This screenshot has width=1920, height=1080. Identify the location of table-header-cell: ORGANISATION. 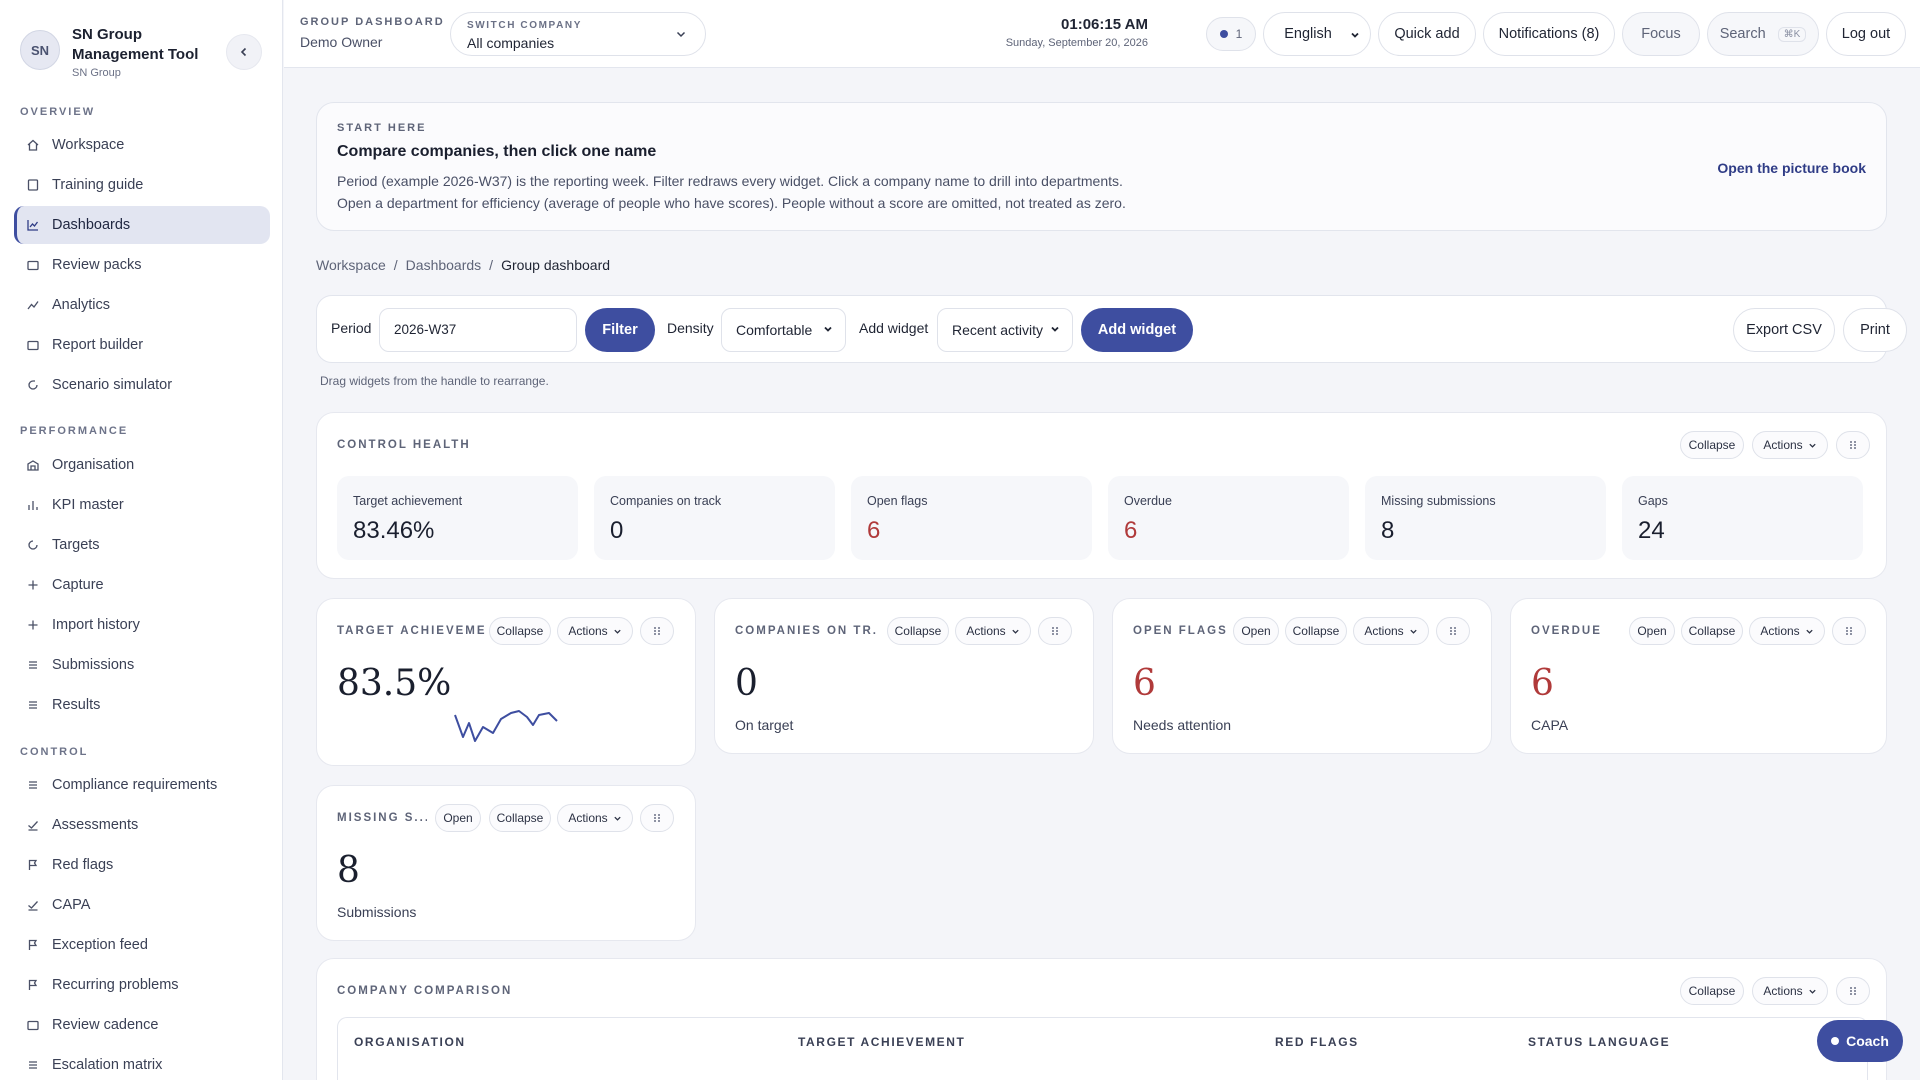
(410, 1042).